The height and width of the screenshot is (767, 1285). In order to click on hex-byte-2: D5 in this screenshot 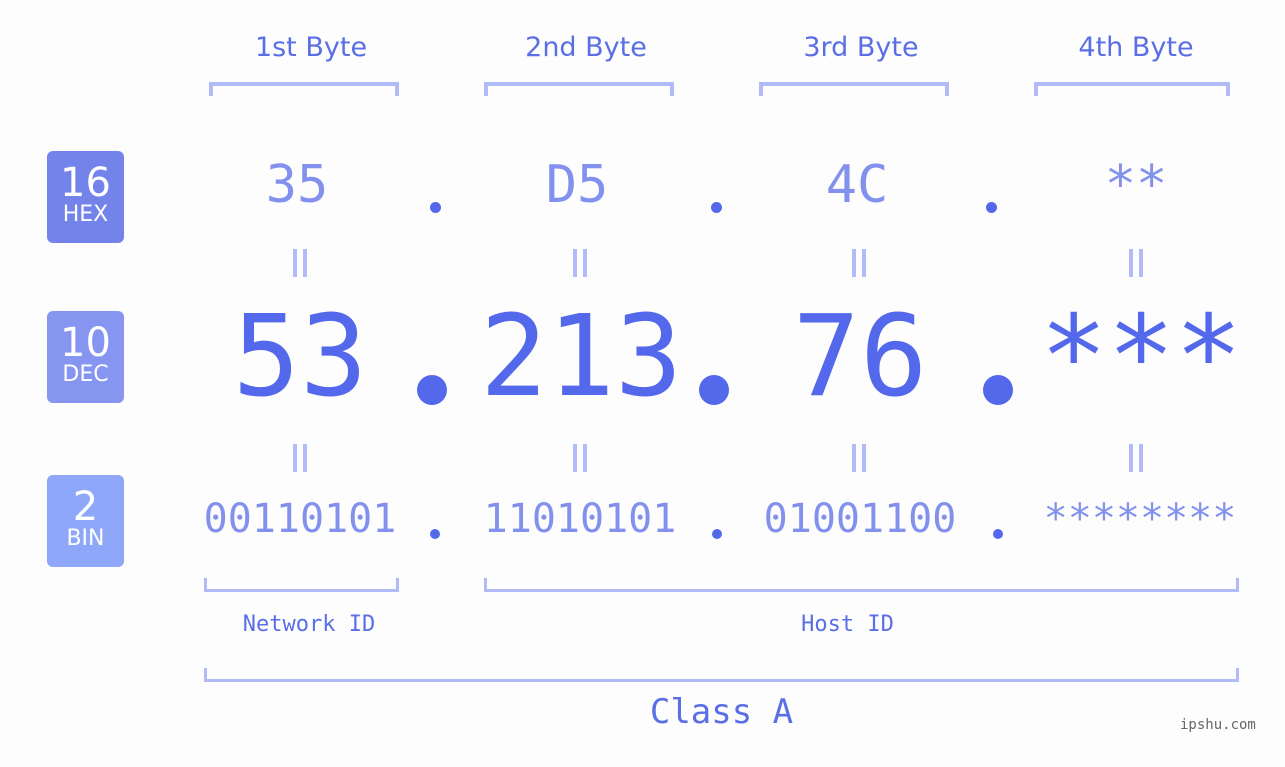, I will do `click(577, 185)`.